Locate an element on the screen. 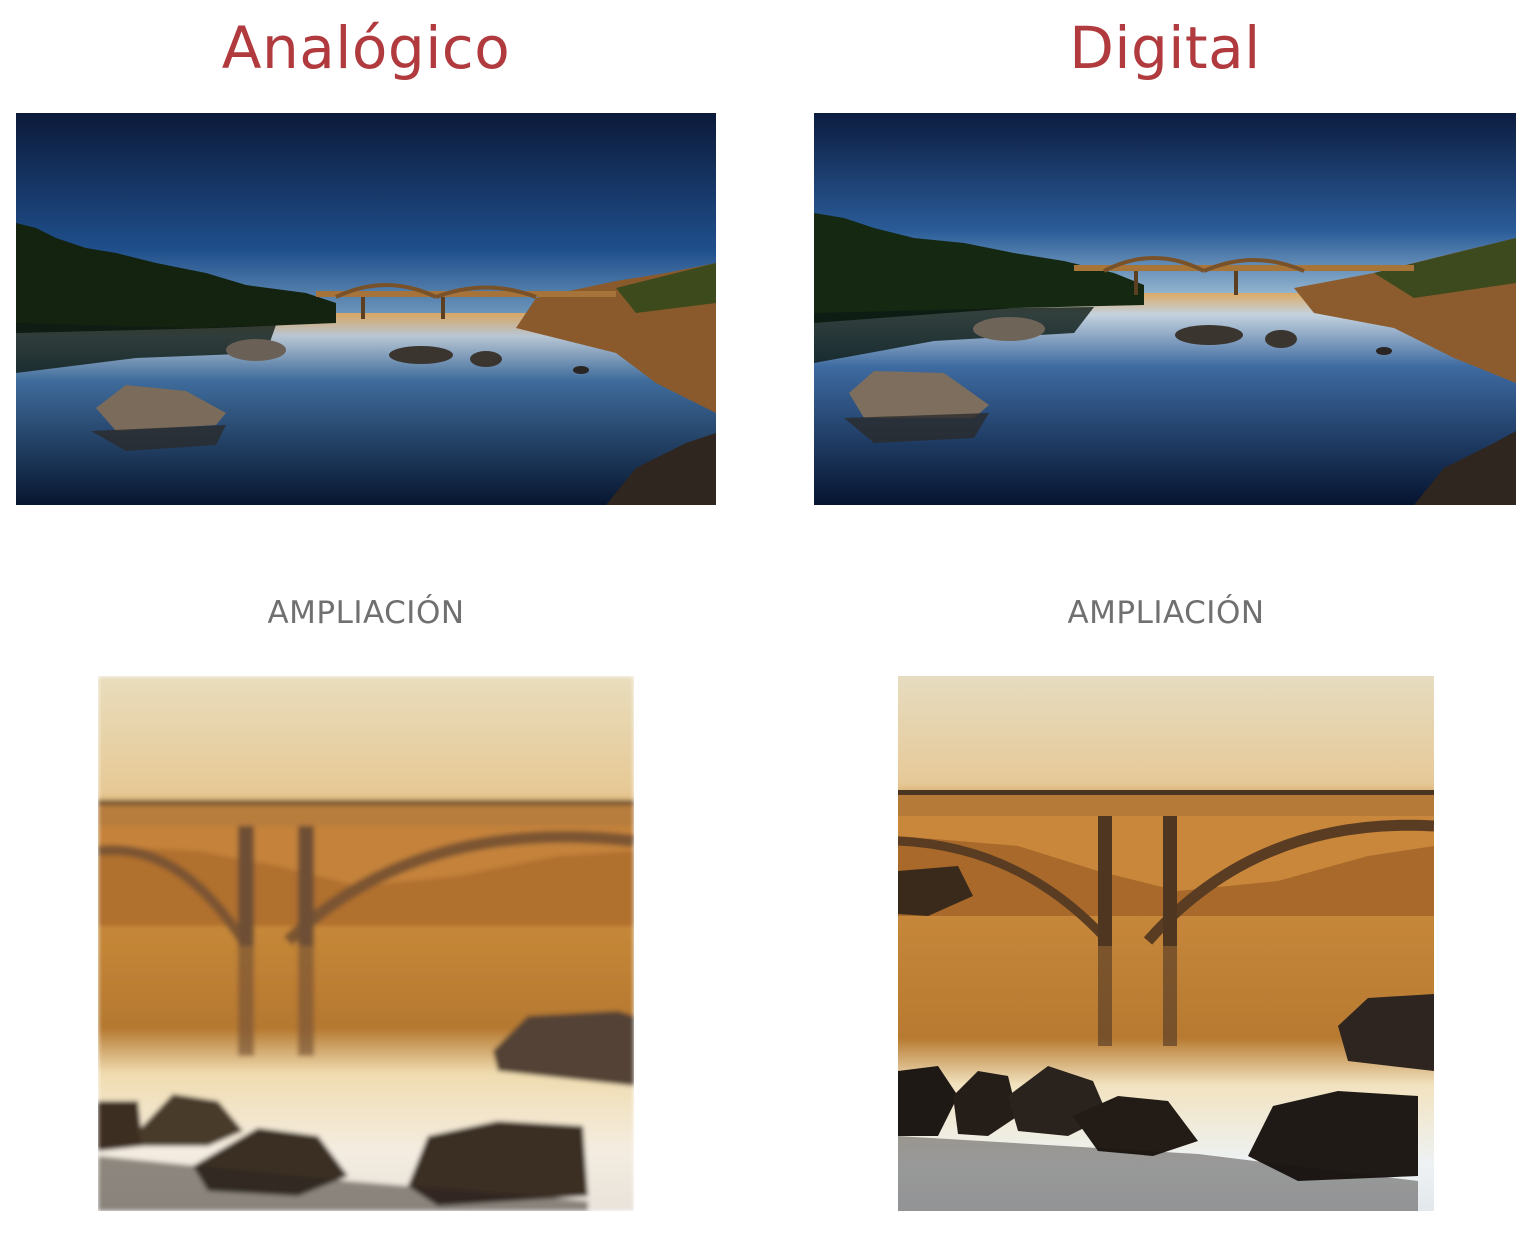 This screenshot has height=1240, width=1526. analog-landscape-photo is located at coordinates (366, 309).